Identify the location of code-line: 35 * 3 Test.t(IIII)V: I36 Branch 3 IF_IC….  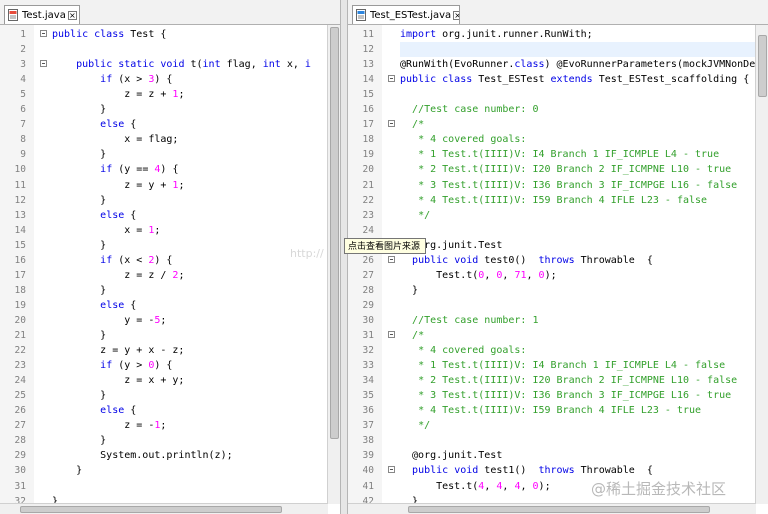
(552, 395).